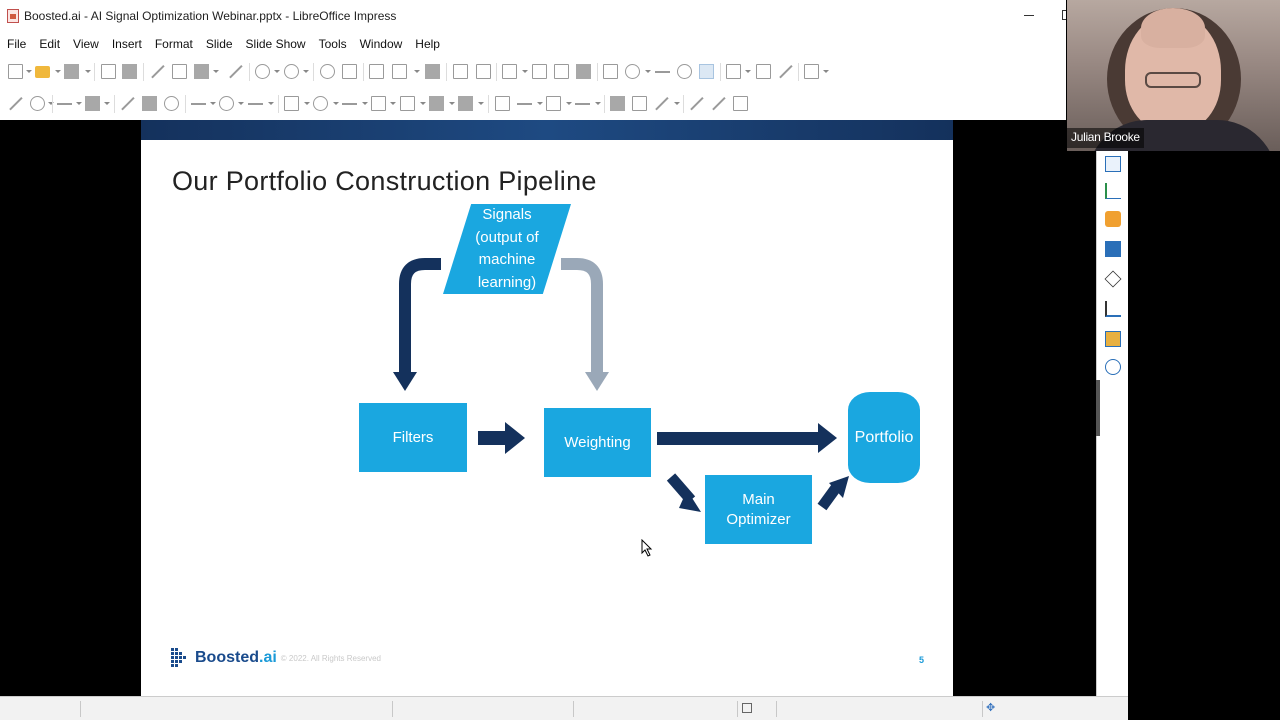 This screenshot has width=1280, height=720. Describe the element at coordinates (171, 103) in the screenshot. I see `ellipse-icon` at that location.